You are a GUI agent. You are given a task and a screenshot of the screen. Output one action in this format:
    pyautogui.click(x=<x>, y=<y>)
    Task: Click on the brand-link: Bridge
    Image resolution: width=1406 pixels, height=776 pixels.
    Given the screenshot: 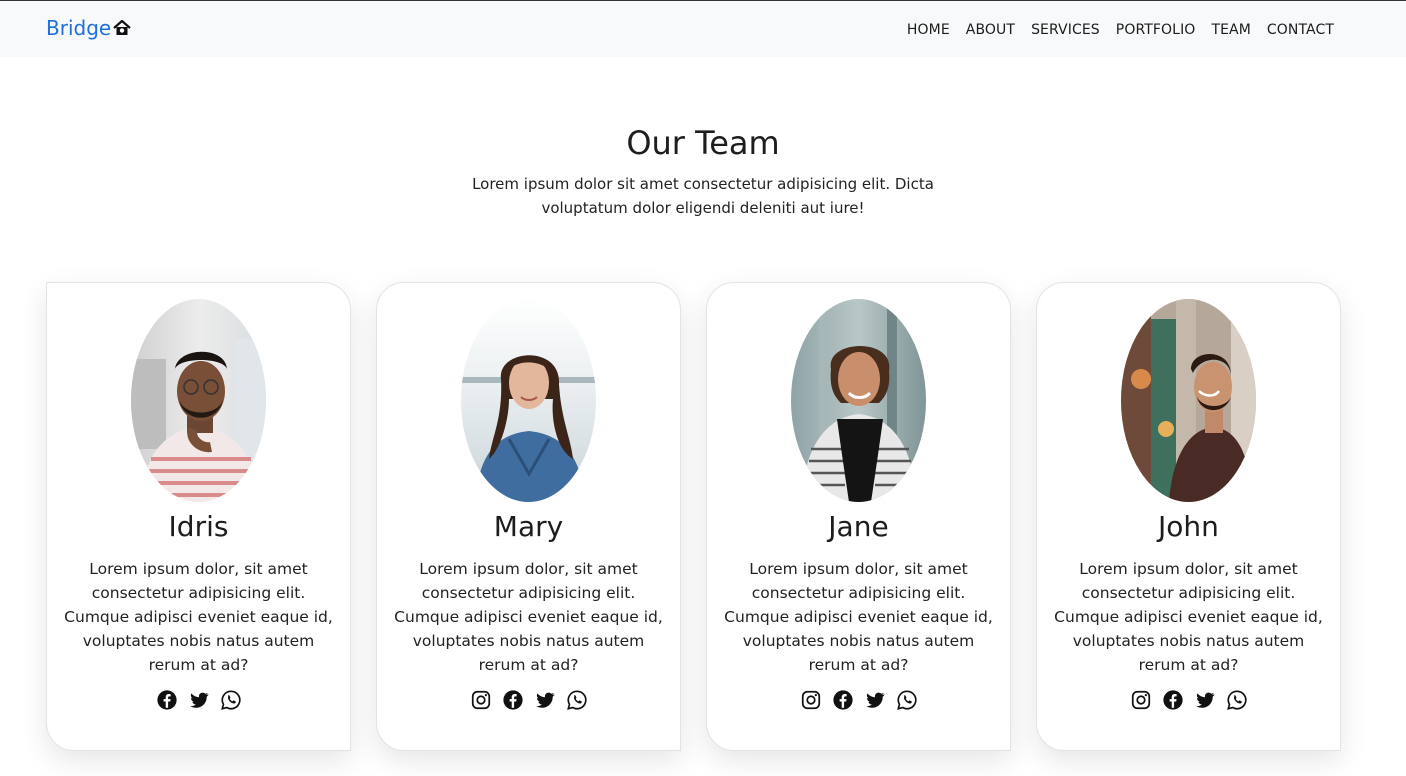 What is the action you would take?
    pyautogui.click(x=89, y=28)
    